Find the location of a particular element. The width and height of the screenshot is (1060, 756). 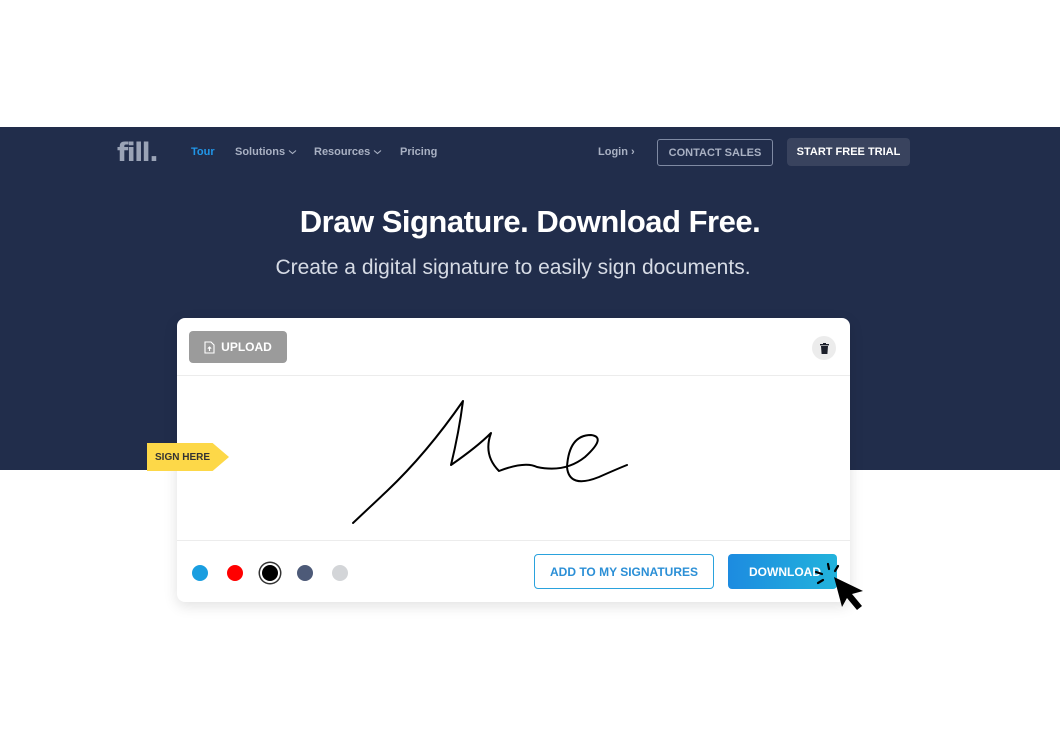

nav-pricing-label: Pricing is located at coordinates (419, 152).